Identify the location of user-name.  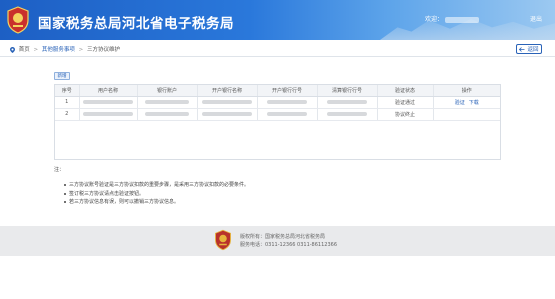
(462, 19).